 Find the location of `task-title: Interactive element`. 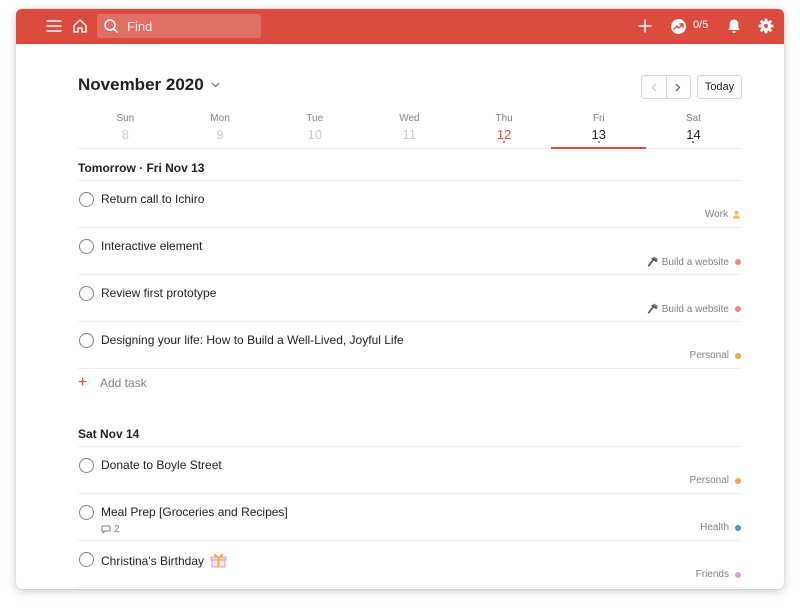

task-title: Interactive element is located at coordinates (151, 246).